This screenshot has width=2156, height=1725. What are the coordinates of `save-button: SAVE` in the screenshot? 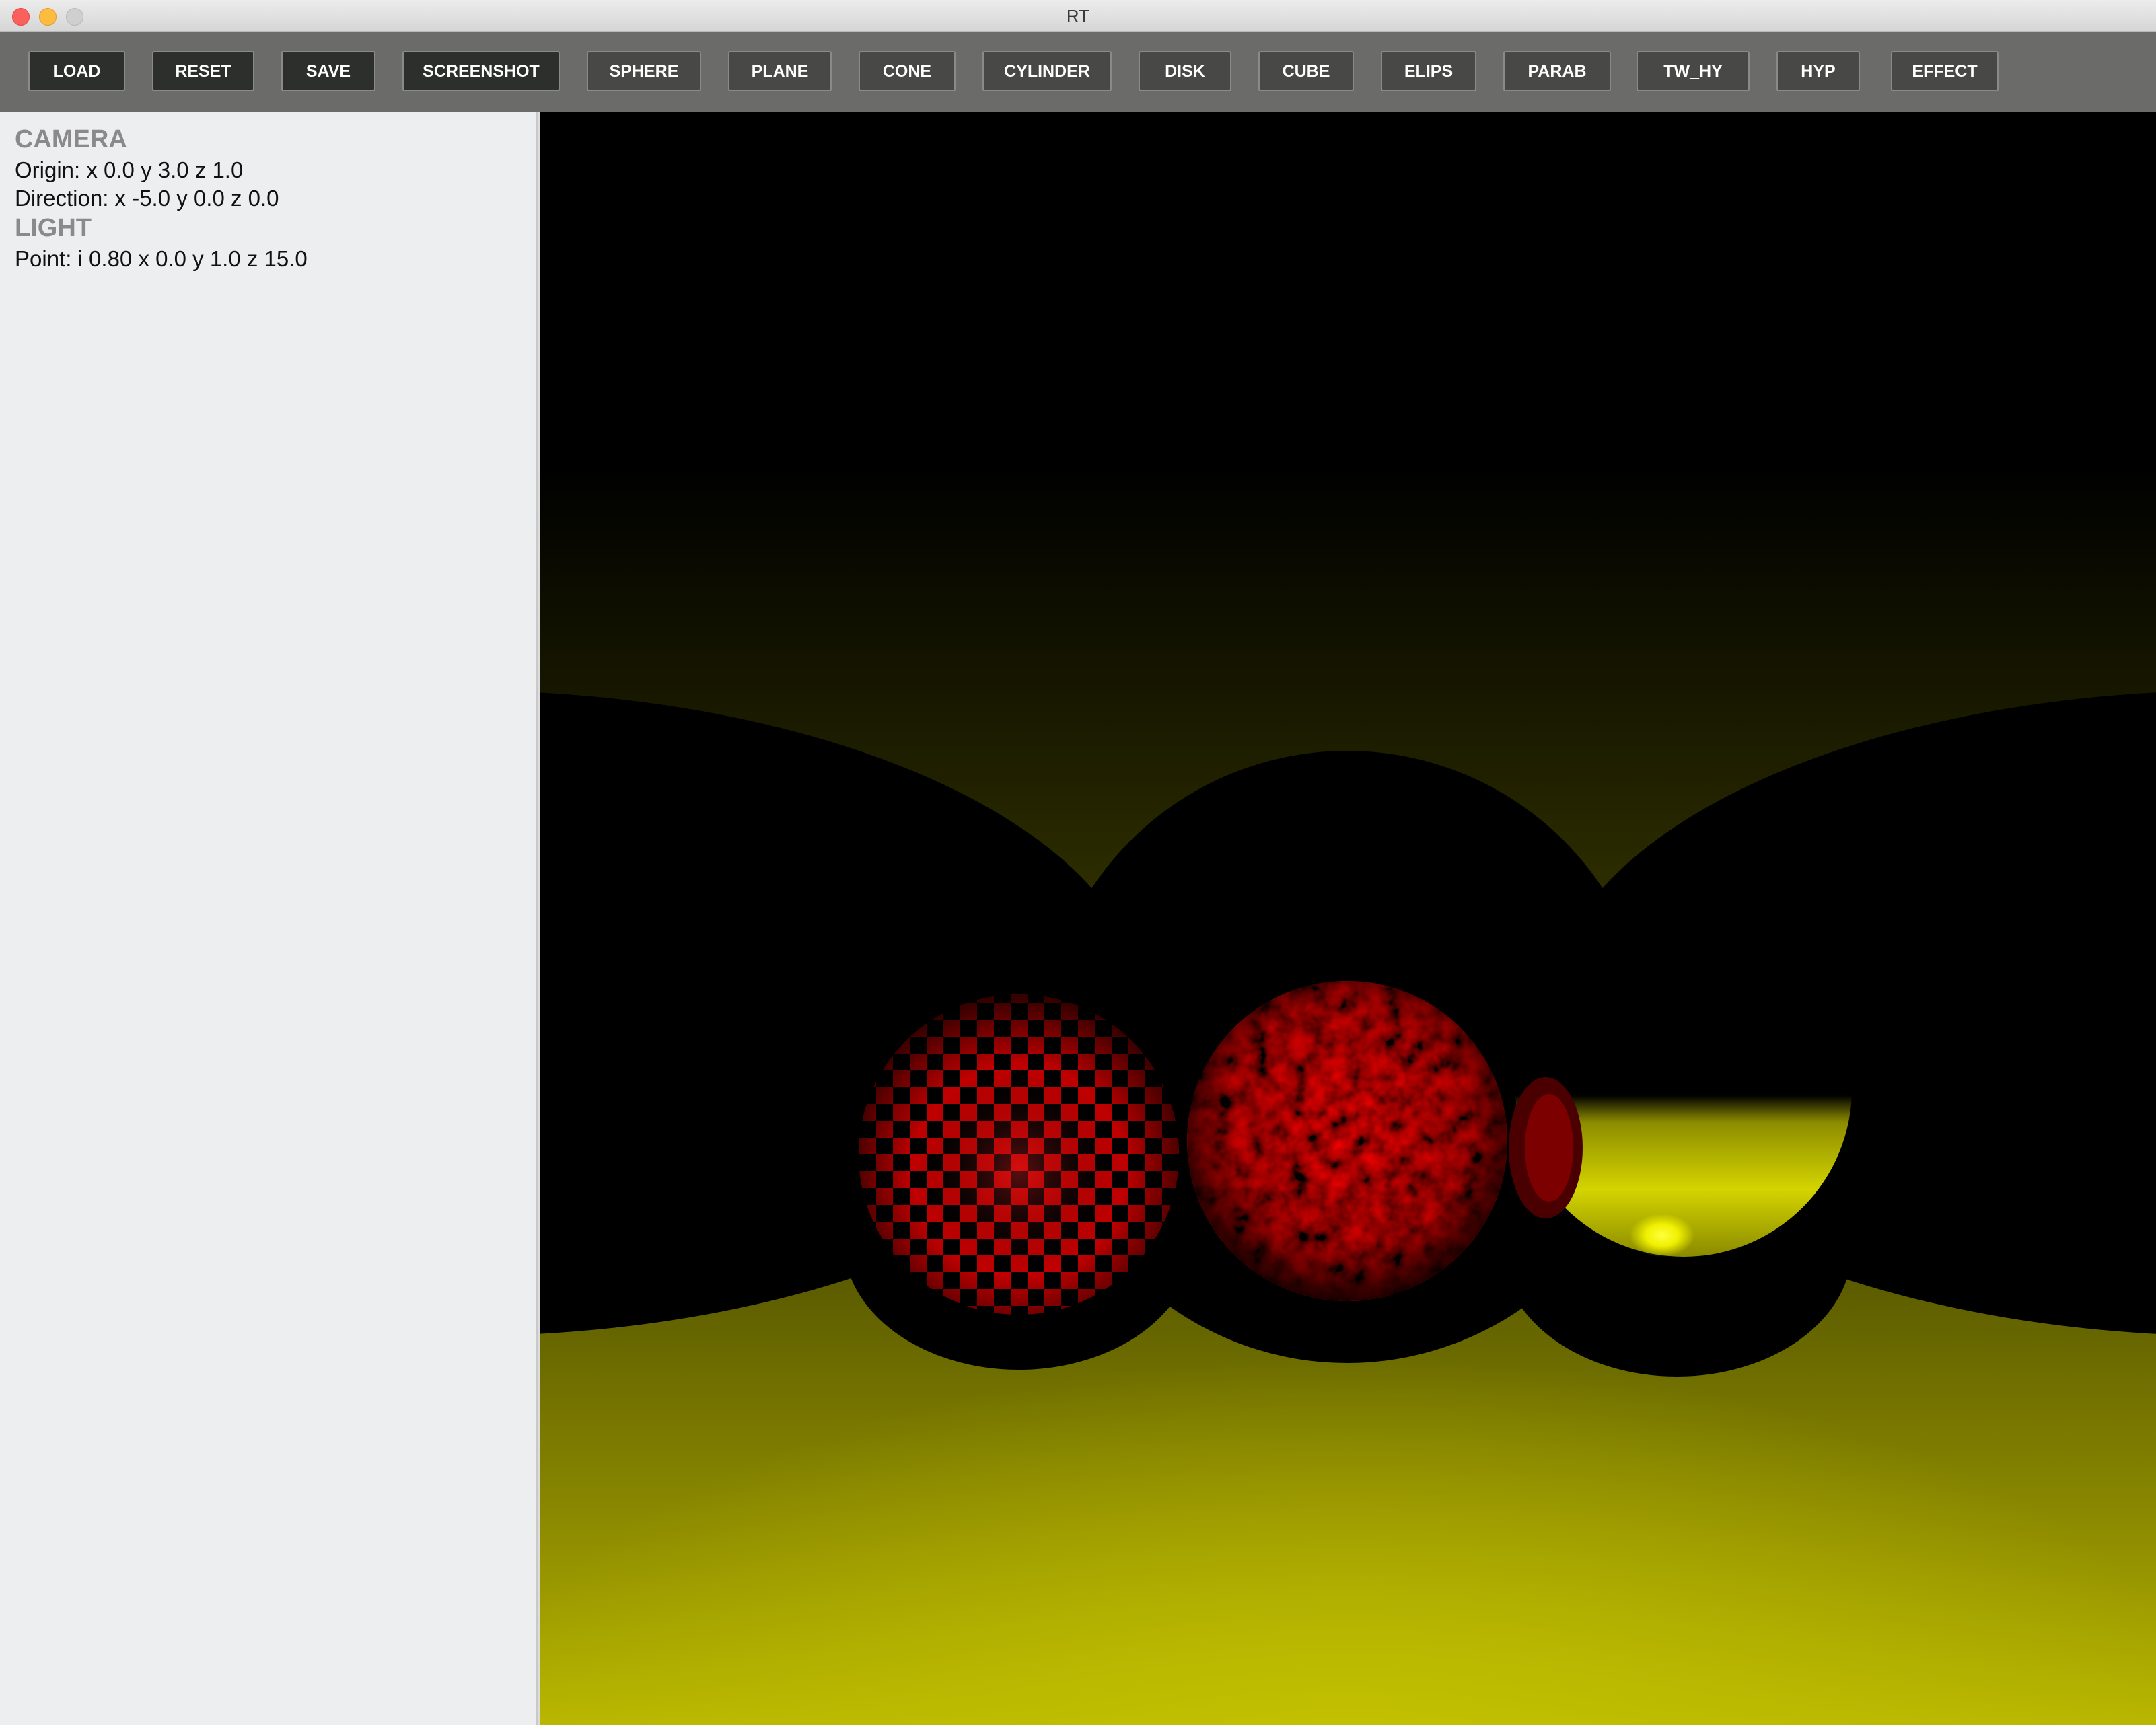 It's located at (328, 71).